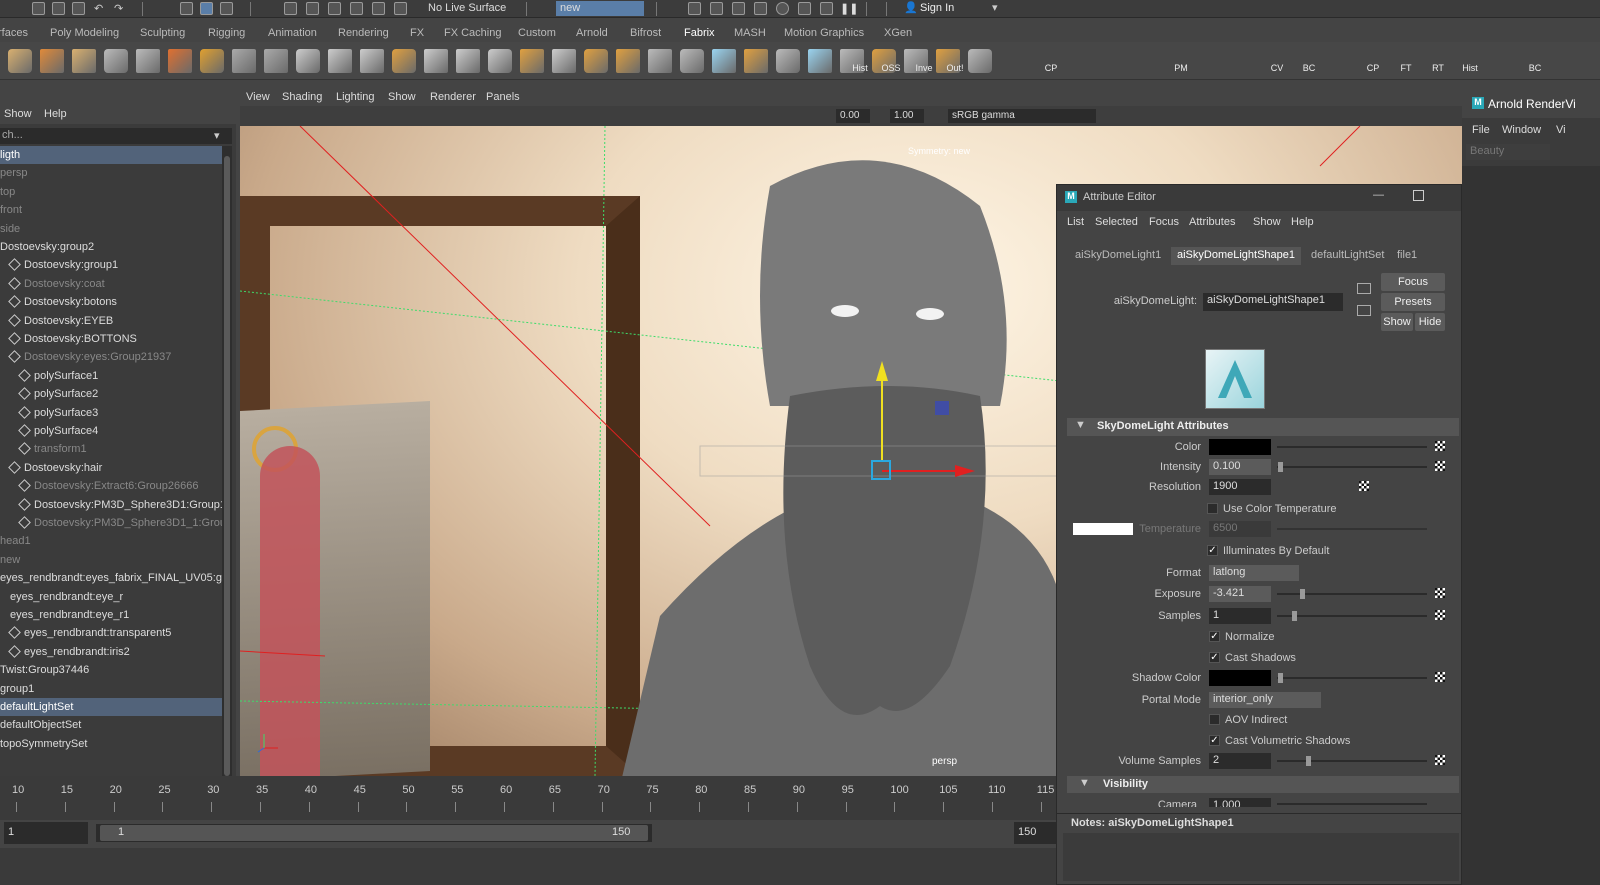  What do you see at coordinates (1035, 833) in the screenshot?
I see `end-time-field: 150` at bounding box center [1035, 833].